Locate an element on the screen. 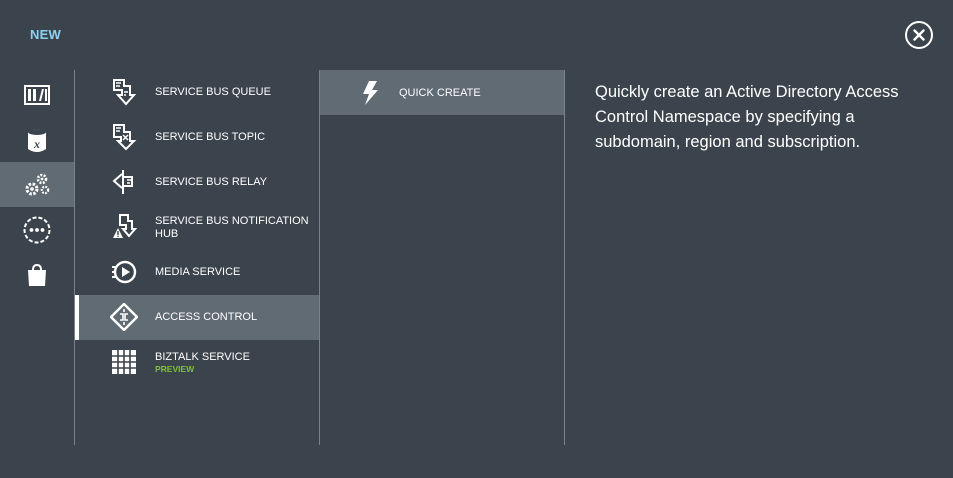  service-label: ACCESS CONTROL is located at coordinates (206, 317).